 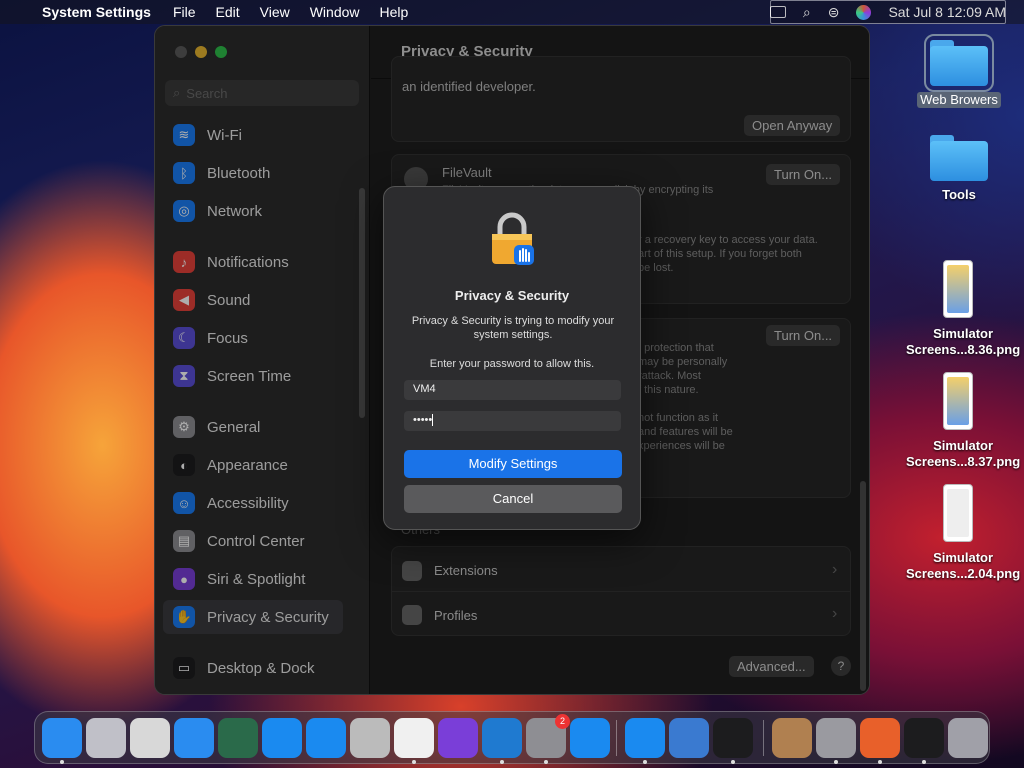 I want to click on username-field: VM4, so click(x=512, y=390).